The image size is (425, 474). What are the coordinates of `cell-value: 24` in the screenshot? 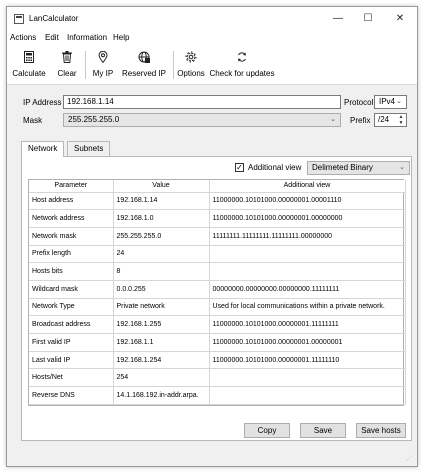 It's located at (161, 254).